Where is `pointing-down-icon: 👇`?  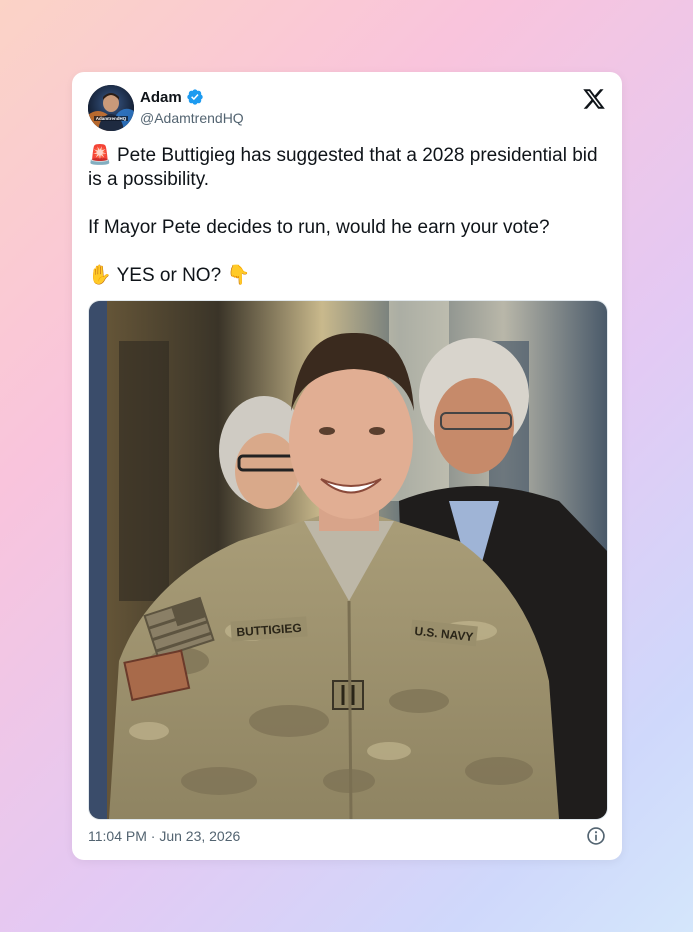 pointing-down-icon: 👇 is located at coordinates (238, 275).